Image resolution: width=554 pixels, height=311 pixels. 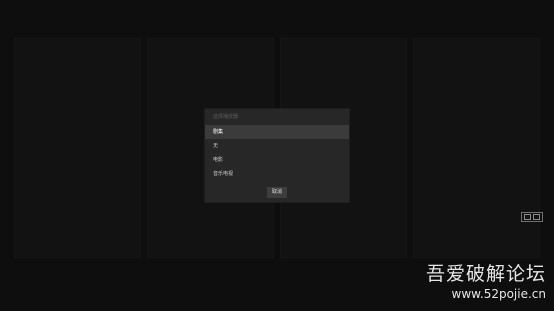 I want to click on player-select-dialog: 选择播放器 剧集 无 电影 音乐电视 取消, so click(x=277, y=155).